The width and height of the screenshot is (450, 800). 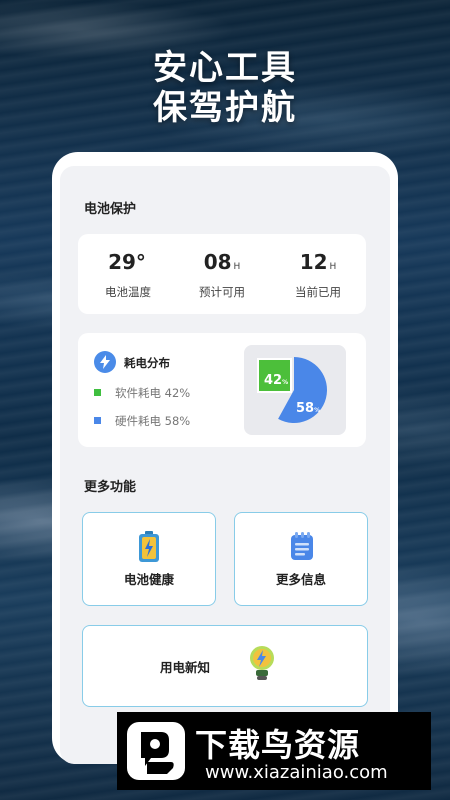 I want to click on more-section-title: 更多功能, so click(x=110, y=487).